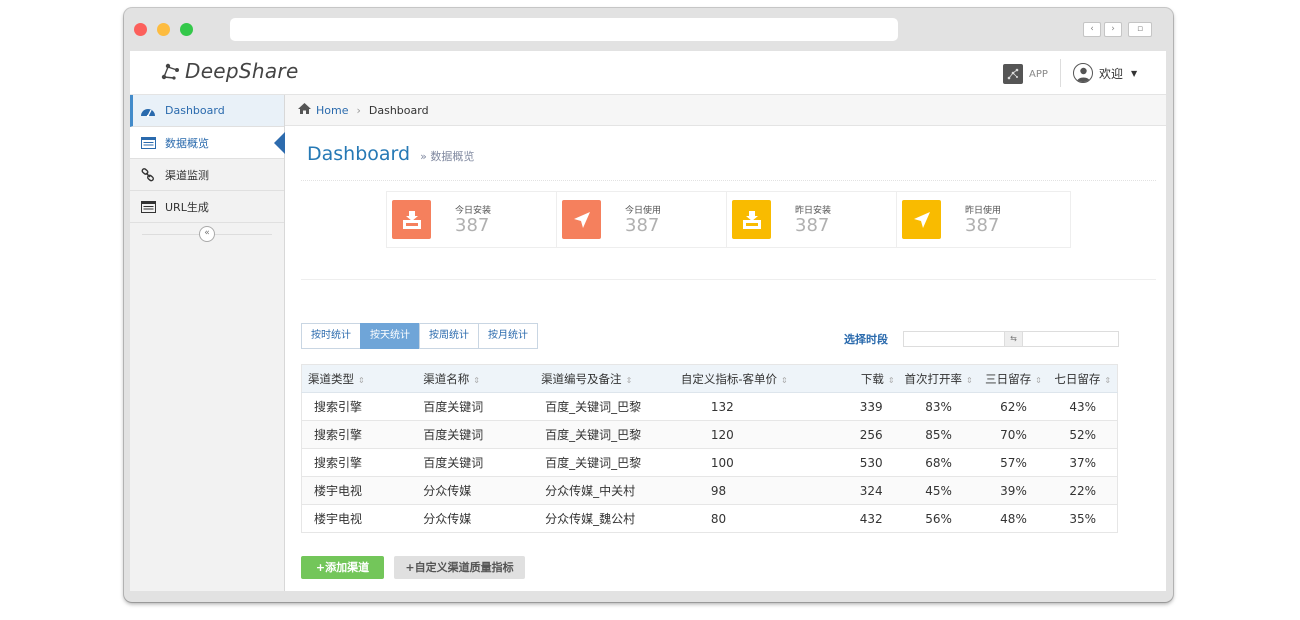  Describe the element at coordinates (1013, 74) in the screenshot. I see `app-network-icon` at that location.